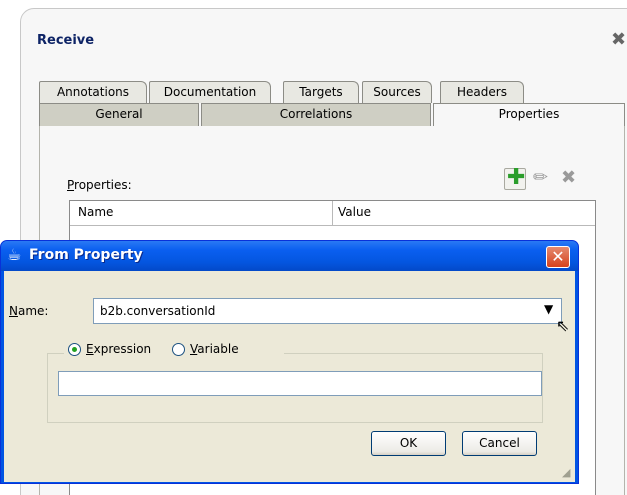 This screenshot has width=627, height=495. What do you see at coordinates (99, 185) in the screenshot?
I see `properties-label: Properties:` at bounding box center [99, 185].